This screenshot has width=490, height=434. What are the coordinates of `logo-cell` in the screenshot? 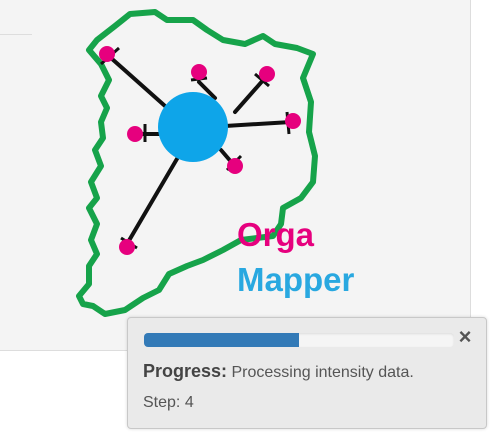 It's located at (193, 127).